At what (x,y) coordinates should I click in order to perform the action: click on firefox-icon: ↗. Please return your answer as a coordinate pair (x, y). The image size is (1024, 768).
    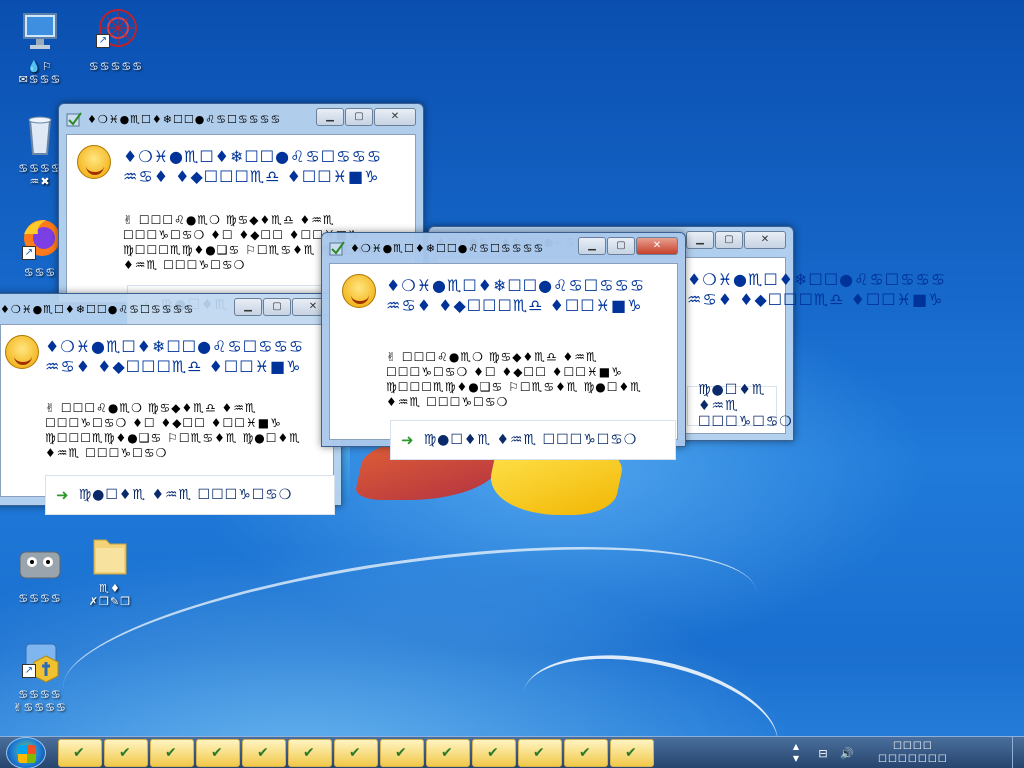
    Looking at the image, I should click on (40, 238).